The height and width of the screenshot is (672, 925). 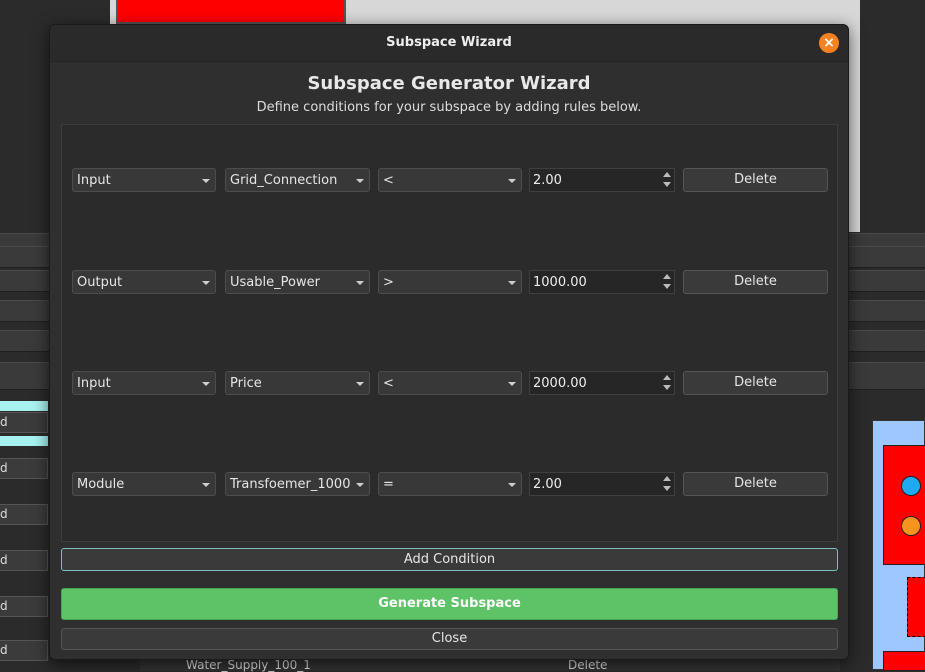 What do you see at coordinates (297, 383) in the screenshot?
I see `condition-variable-select: Price` at bounding box center [297, 383].